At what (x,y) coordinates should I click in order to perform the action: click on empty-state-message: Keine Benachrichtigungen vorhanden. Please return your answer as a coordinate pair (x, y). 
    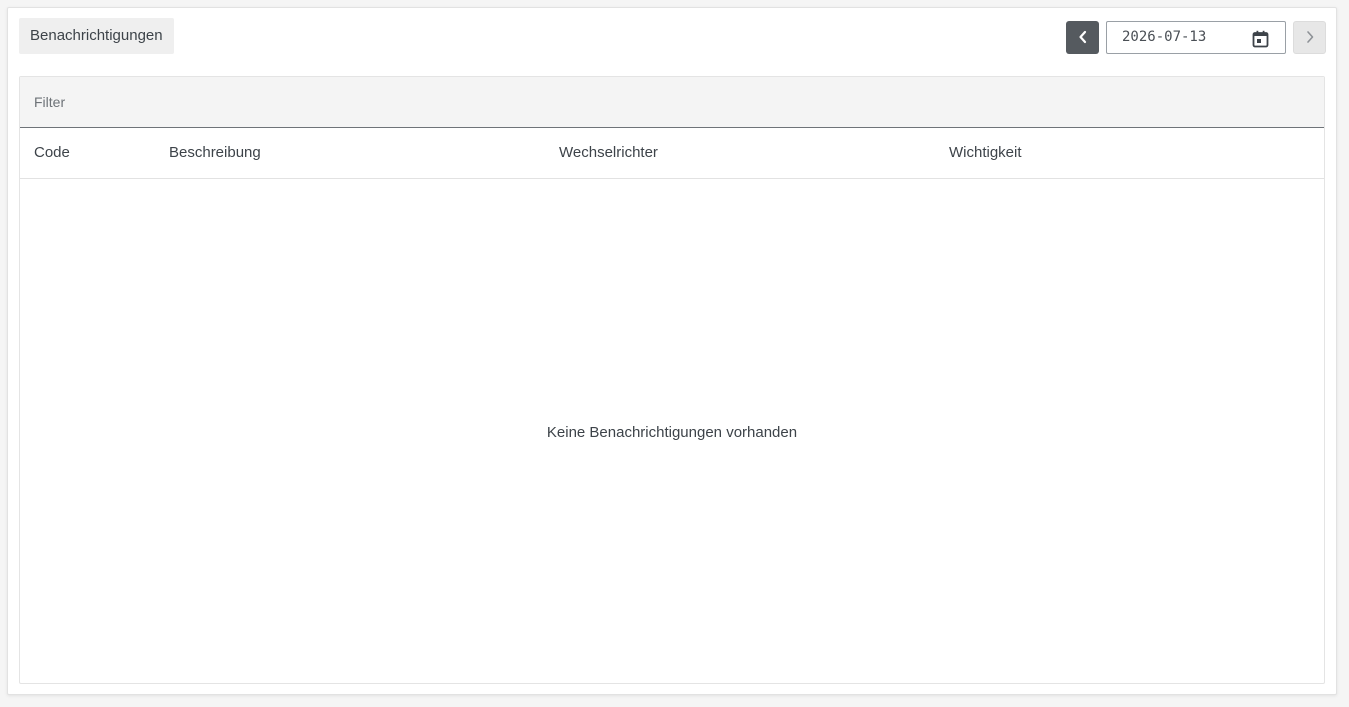
    Looking at the image, I should click on (672, 432).